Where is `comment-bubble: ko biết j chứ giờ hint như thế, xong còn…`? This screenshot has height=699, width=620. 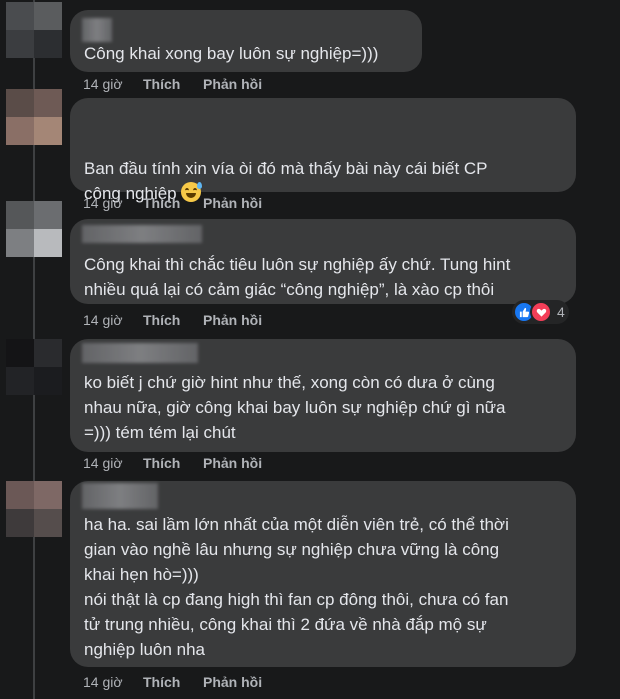
comment-bubble: ko biết j chứ giờ hint như thế, xong còn… is located at coordinates (323, 395).